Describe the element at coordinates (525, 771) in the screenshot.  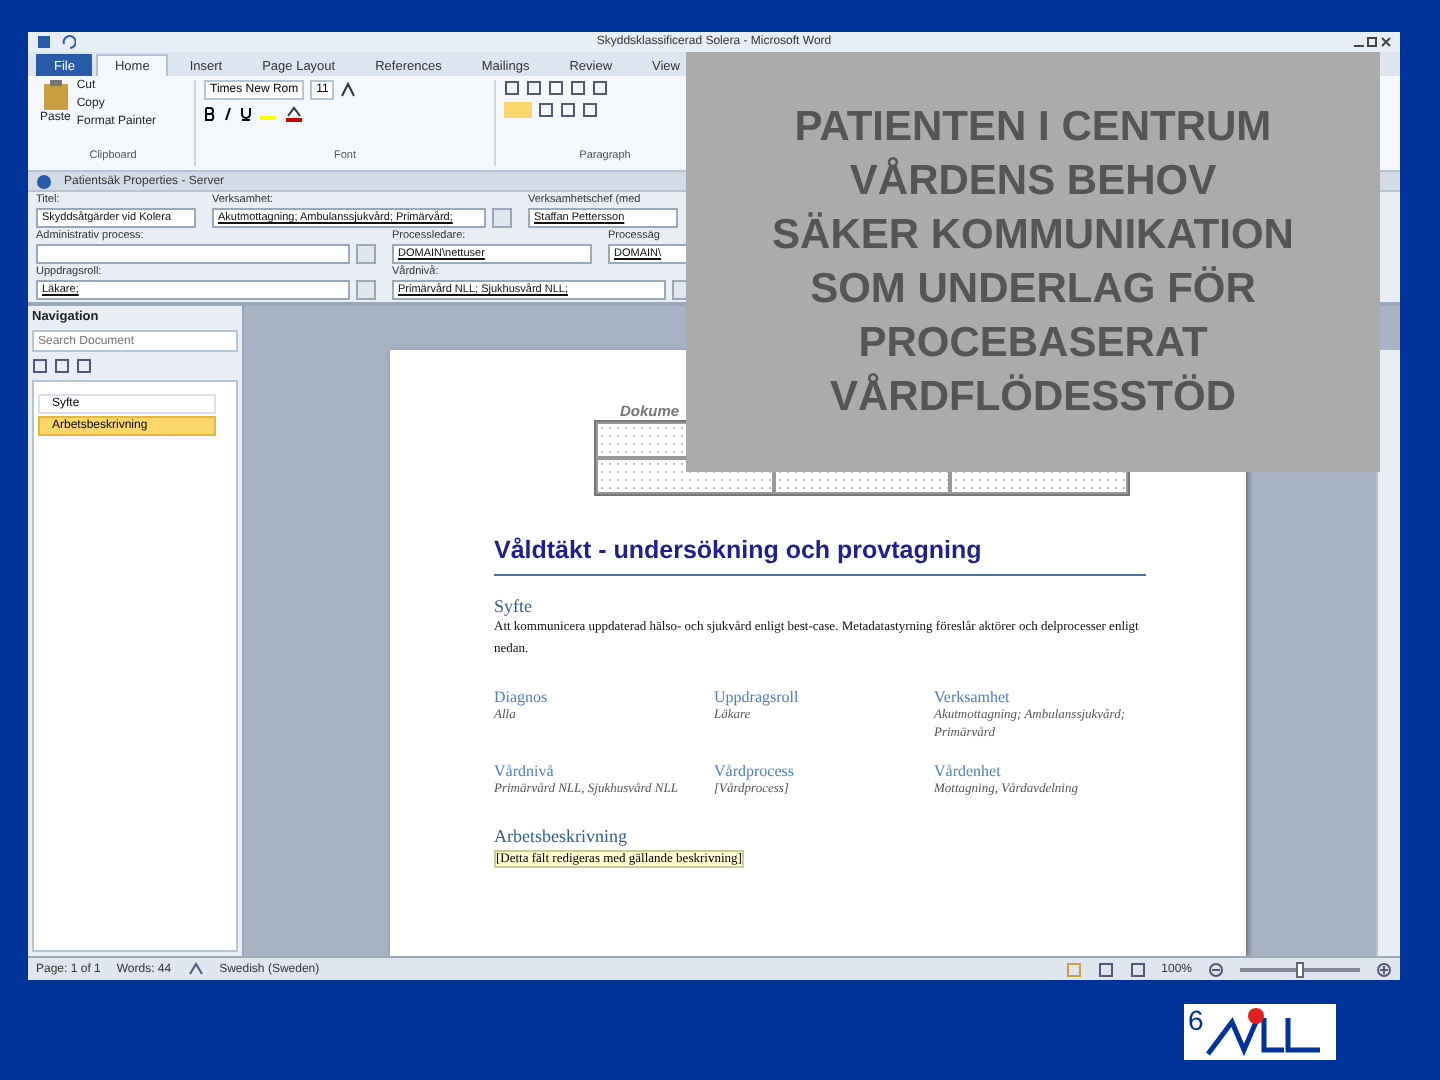
I see `metadata-label: Vårdnivå` at that location.